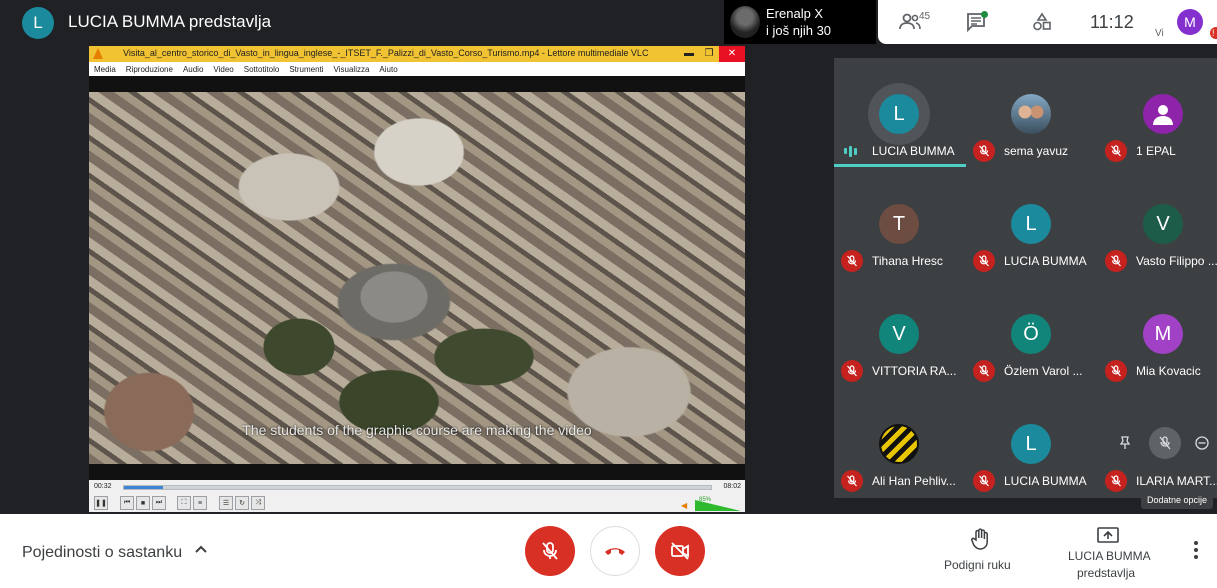  Describe the element at coordinates (223, 69) in the screenshot. I see `vlc-menu-item: Video` at that location.